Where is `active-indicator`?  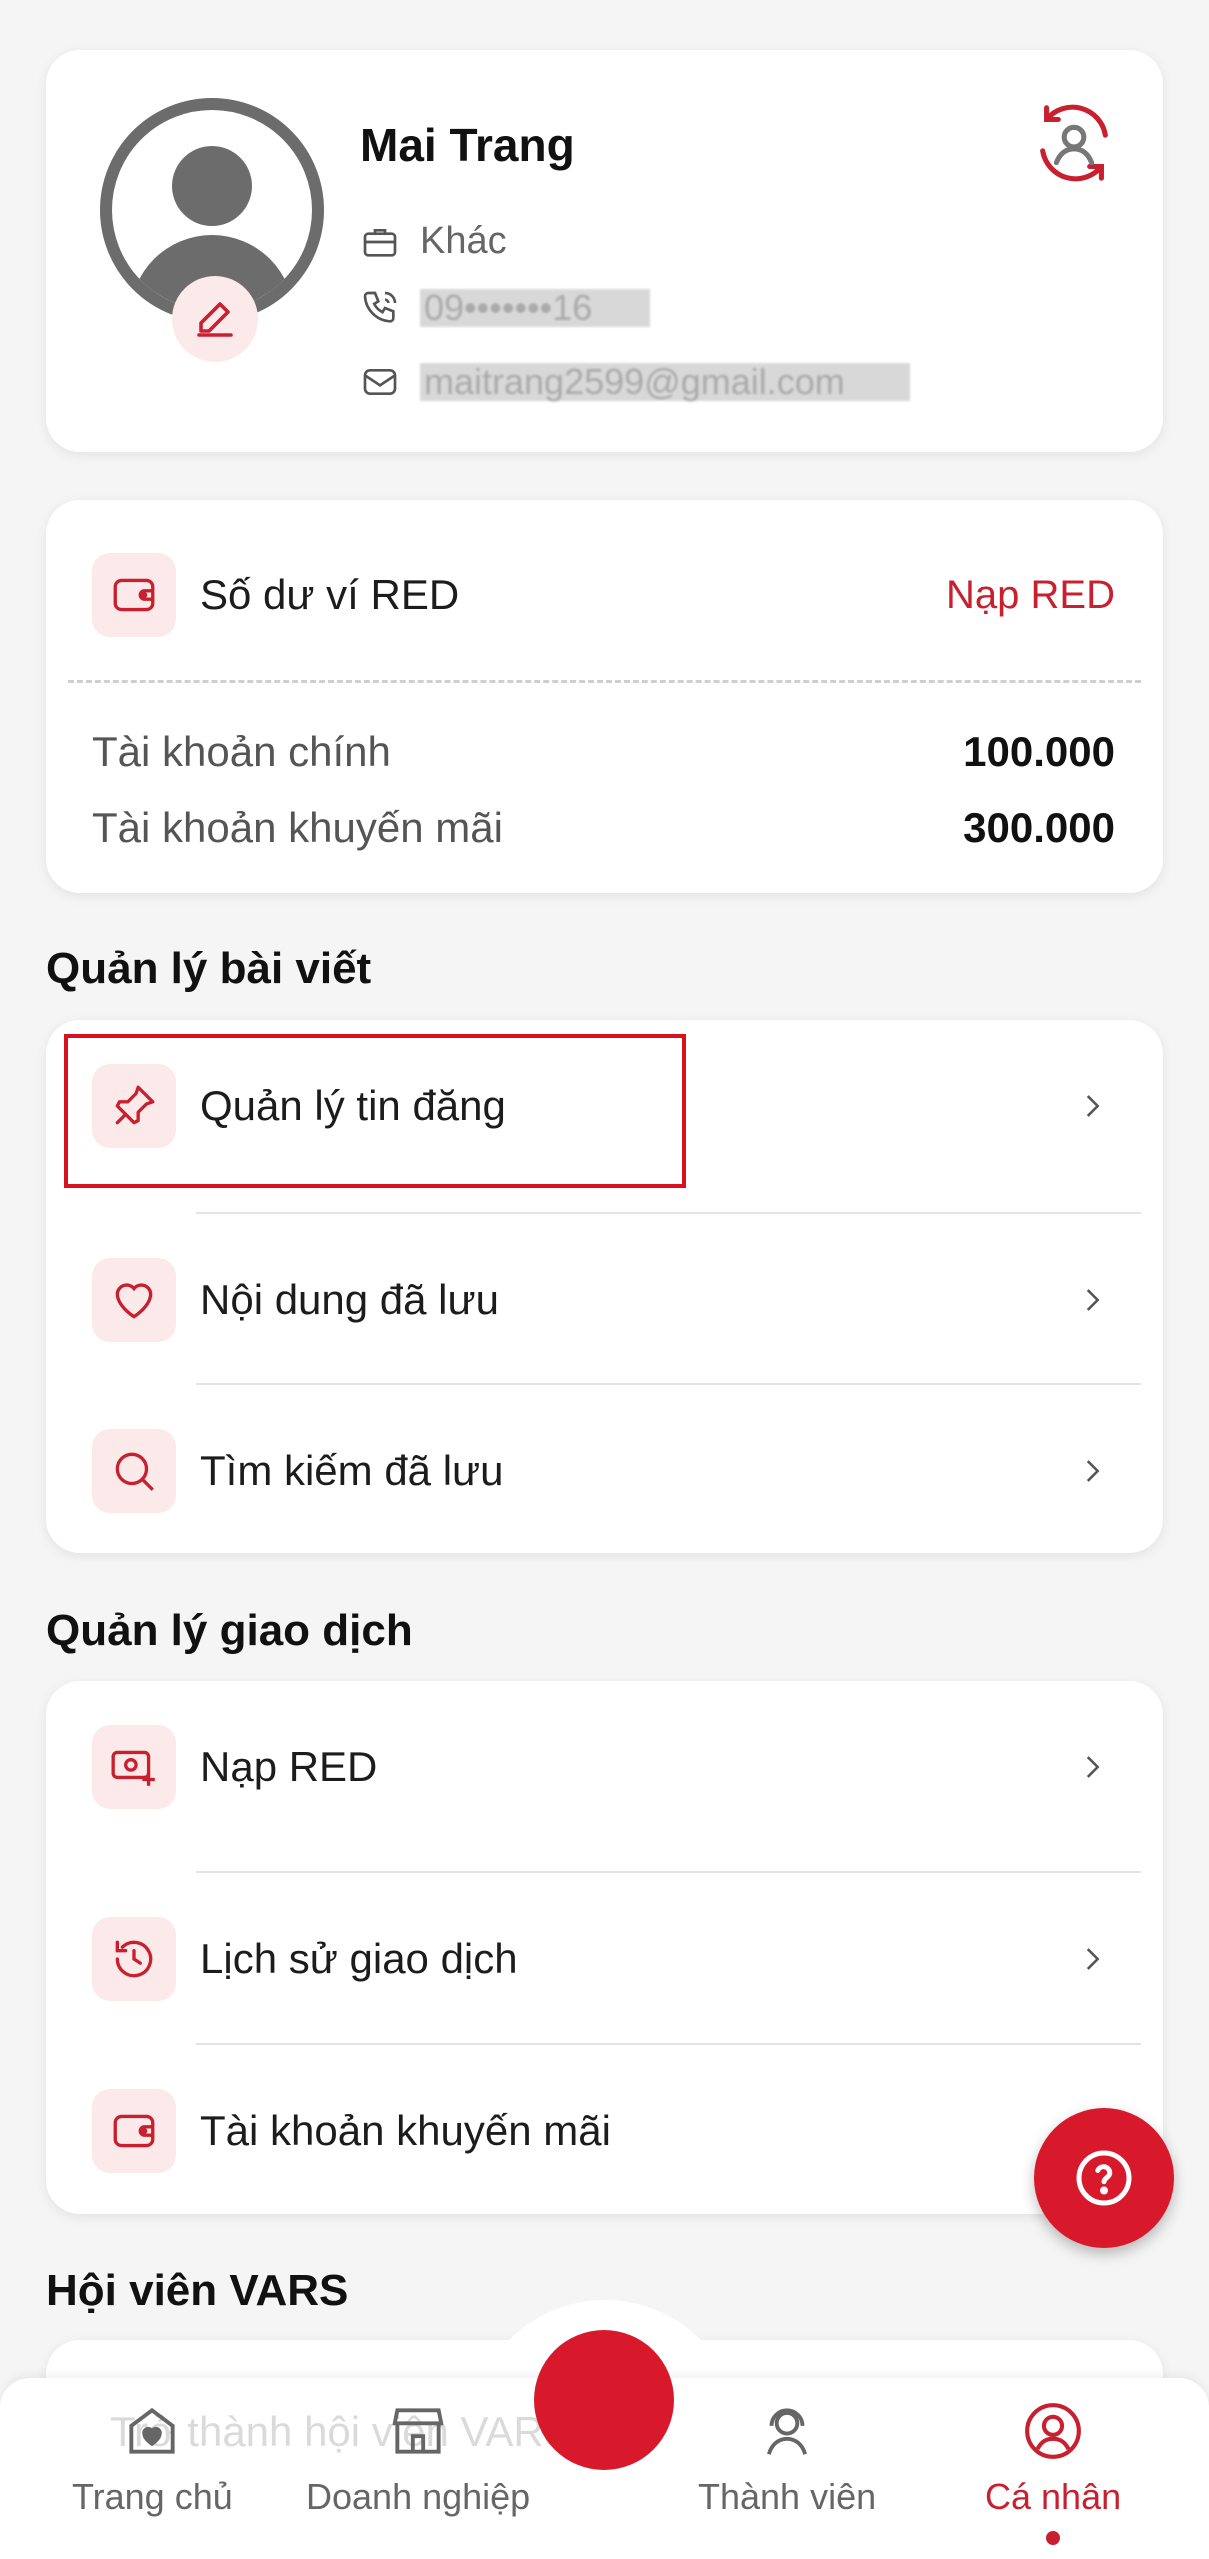 active-indicator is located at coordinates (1053, 2538).